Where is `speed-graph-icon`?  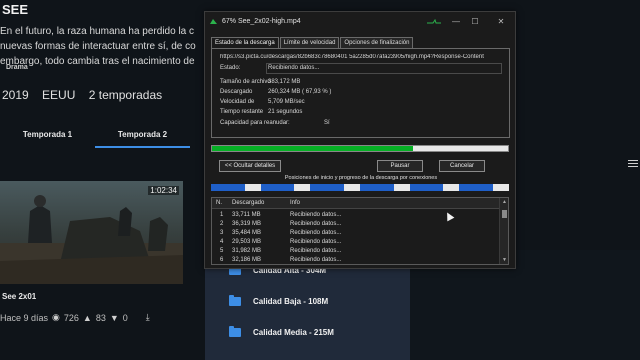 speed-graph-icon is located at coordinates (434, 21).